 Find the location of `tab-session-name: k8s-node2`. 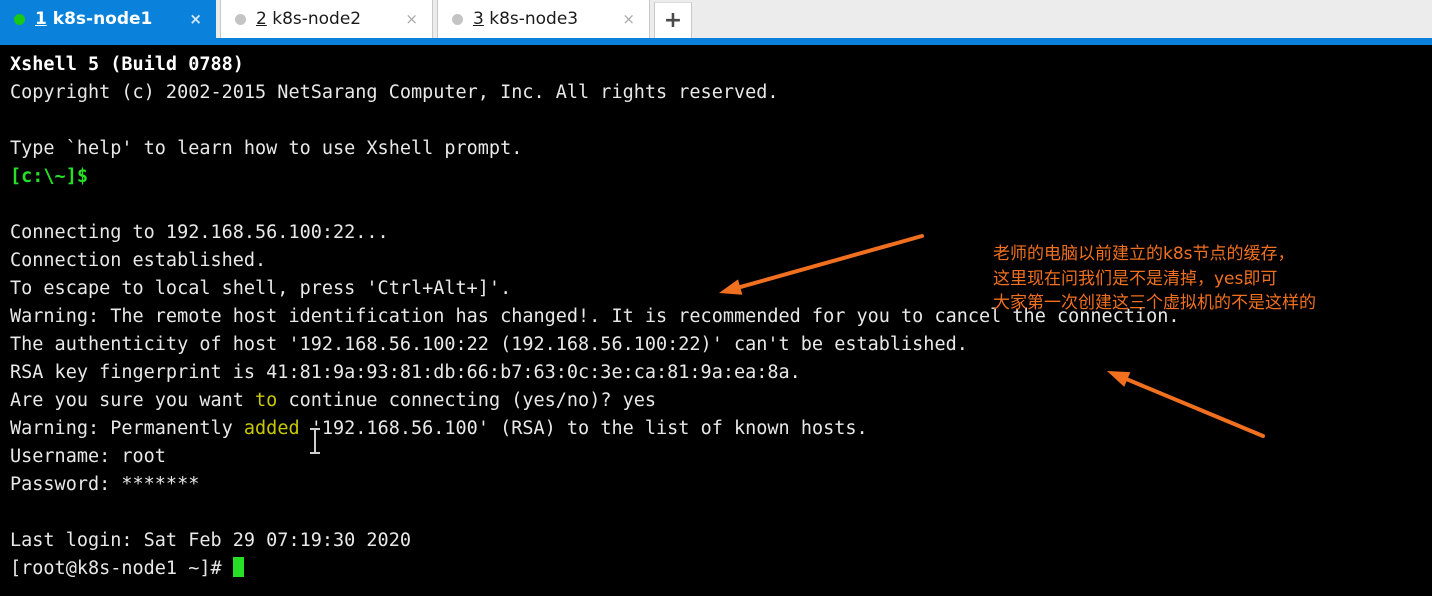

tab-session-name: k8s-node2 is located at coordinates (314, 19).